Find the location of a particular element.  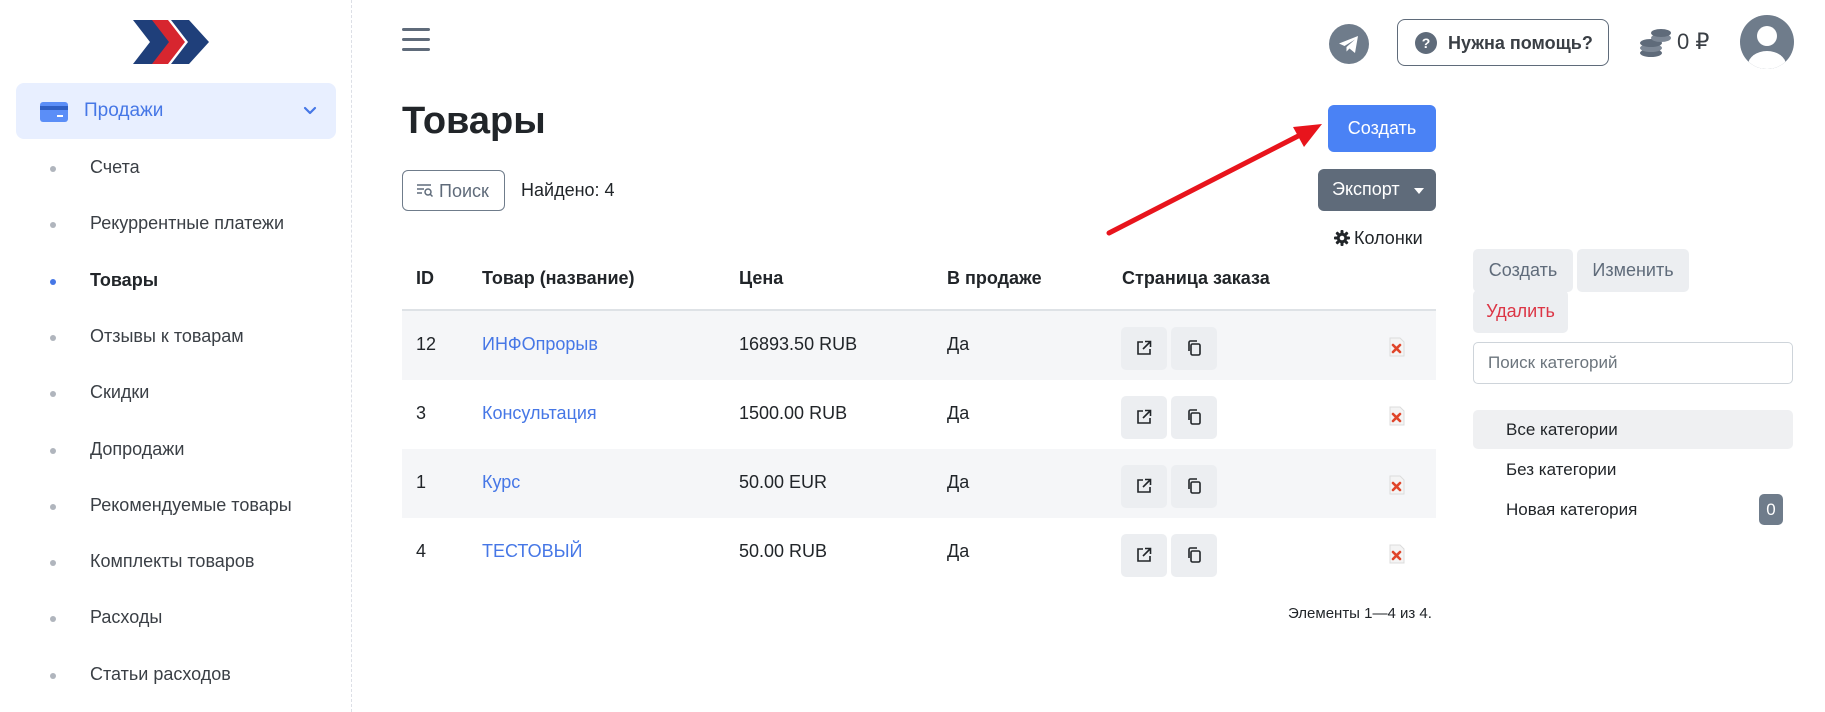

cell-id: 4 is located at coordinates (421, 551).